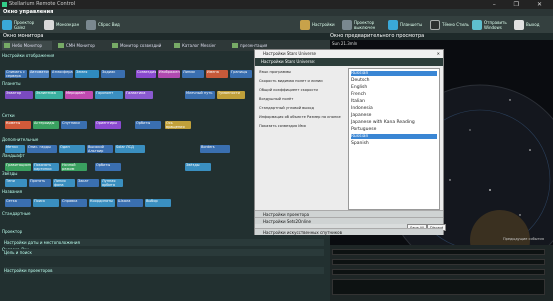 The image size is (553, 301). Describe the element at coordinates (200, 45) in the screenshot. I see `tab-messier-catalog: Каталог Messier` at that location.